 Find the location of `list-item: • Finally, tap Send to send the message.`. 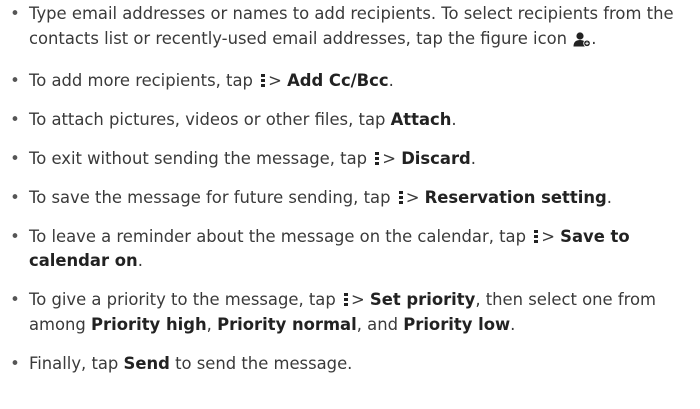

list-item: • Finally, tap Send to send the message. is located at coordinates (350, 364).